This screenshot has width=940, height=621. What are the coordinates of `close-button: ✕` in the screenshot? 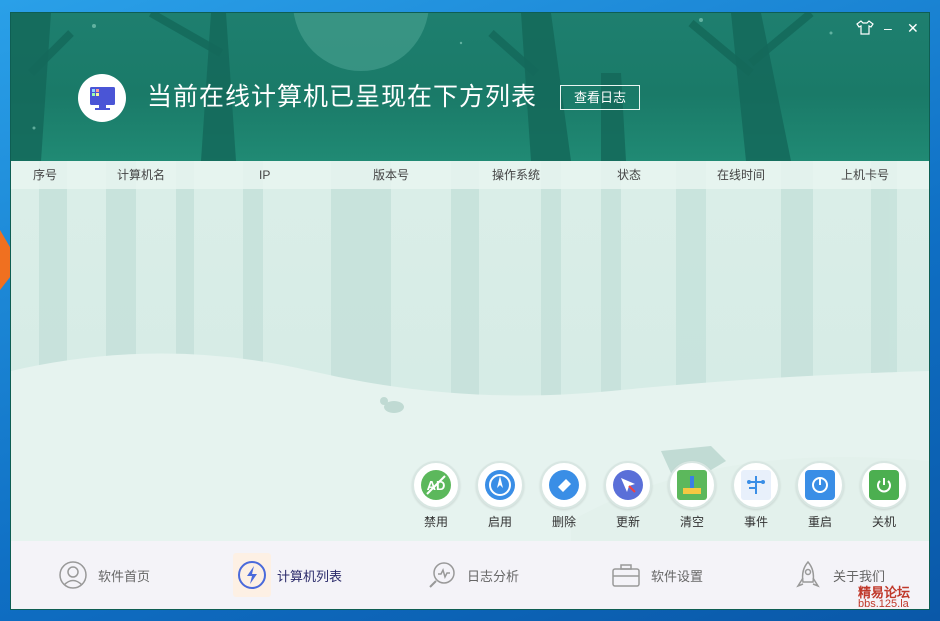 It's located at (913, 28).